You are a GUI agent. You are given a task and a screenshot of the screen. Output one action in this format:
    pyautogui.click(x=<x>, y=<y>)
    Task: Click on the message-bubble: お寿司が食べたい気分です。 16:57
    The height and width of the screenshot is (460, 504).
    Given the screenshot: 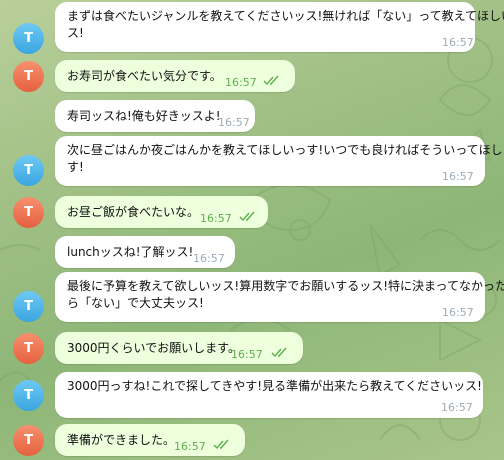 What is the action you would take?
    pyautogui.click(x=175, y=76)
    